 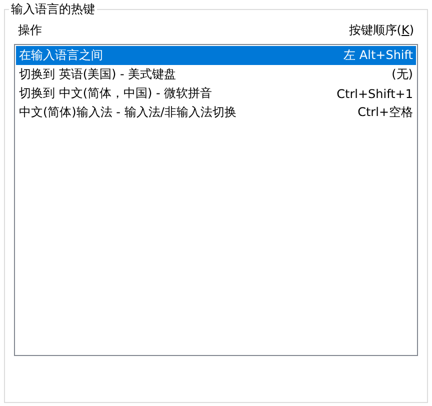 What do you see at coordinates (61, 55) in the screenshot?
I see `action-text: 在输入语言之间` at bounding box center [61, 55].